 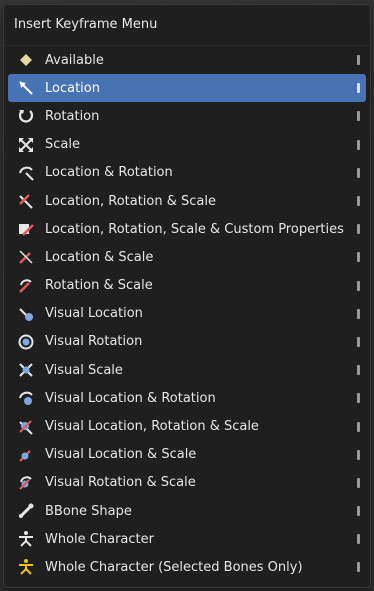 I want to click on menu-item-bbone-shape: BBone Shape, so click(x=187, y=511).